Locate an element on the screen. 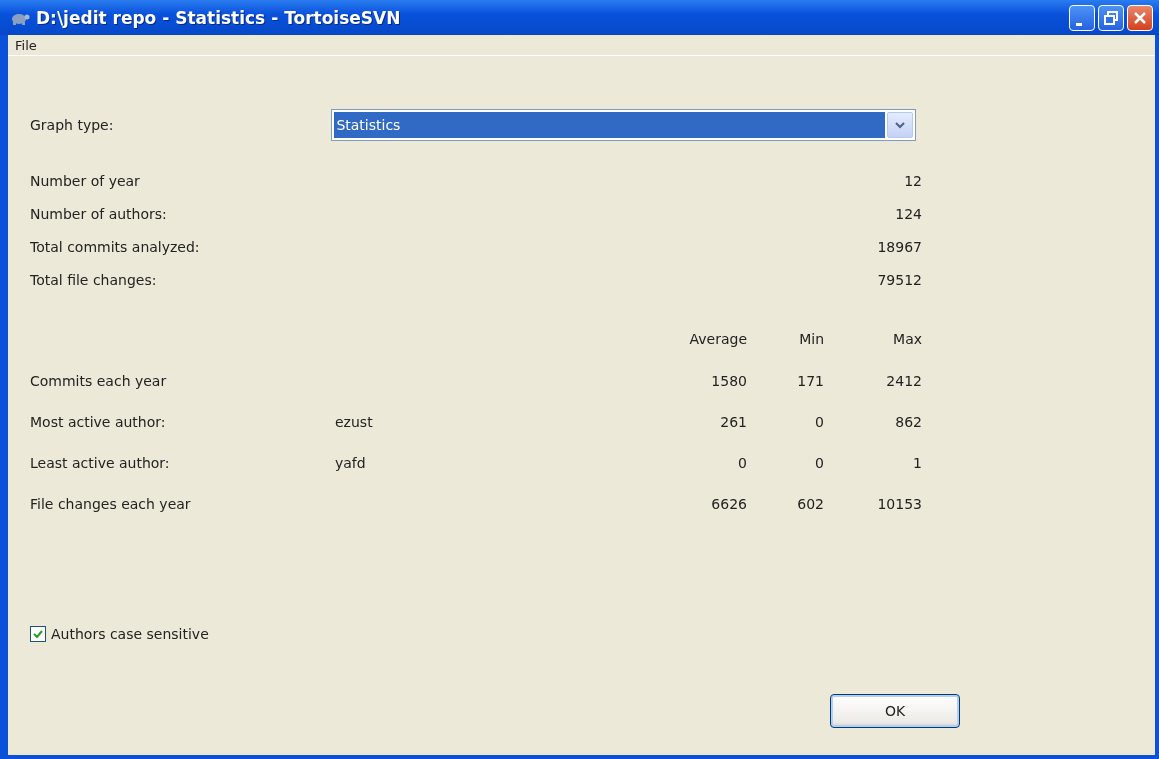  stat-value: 12 is located at coordinates (912, 180).